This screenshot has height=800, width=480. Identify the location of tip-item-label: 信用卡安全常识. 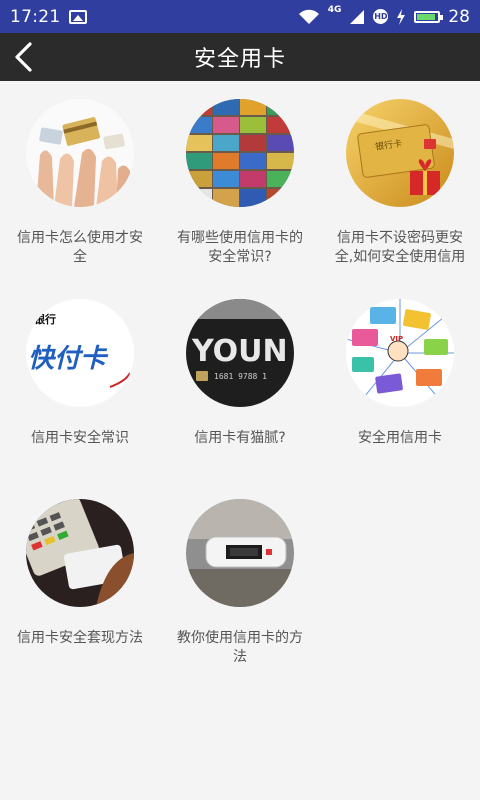
(80, 438).